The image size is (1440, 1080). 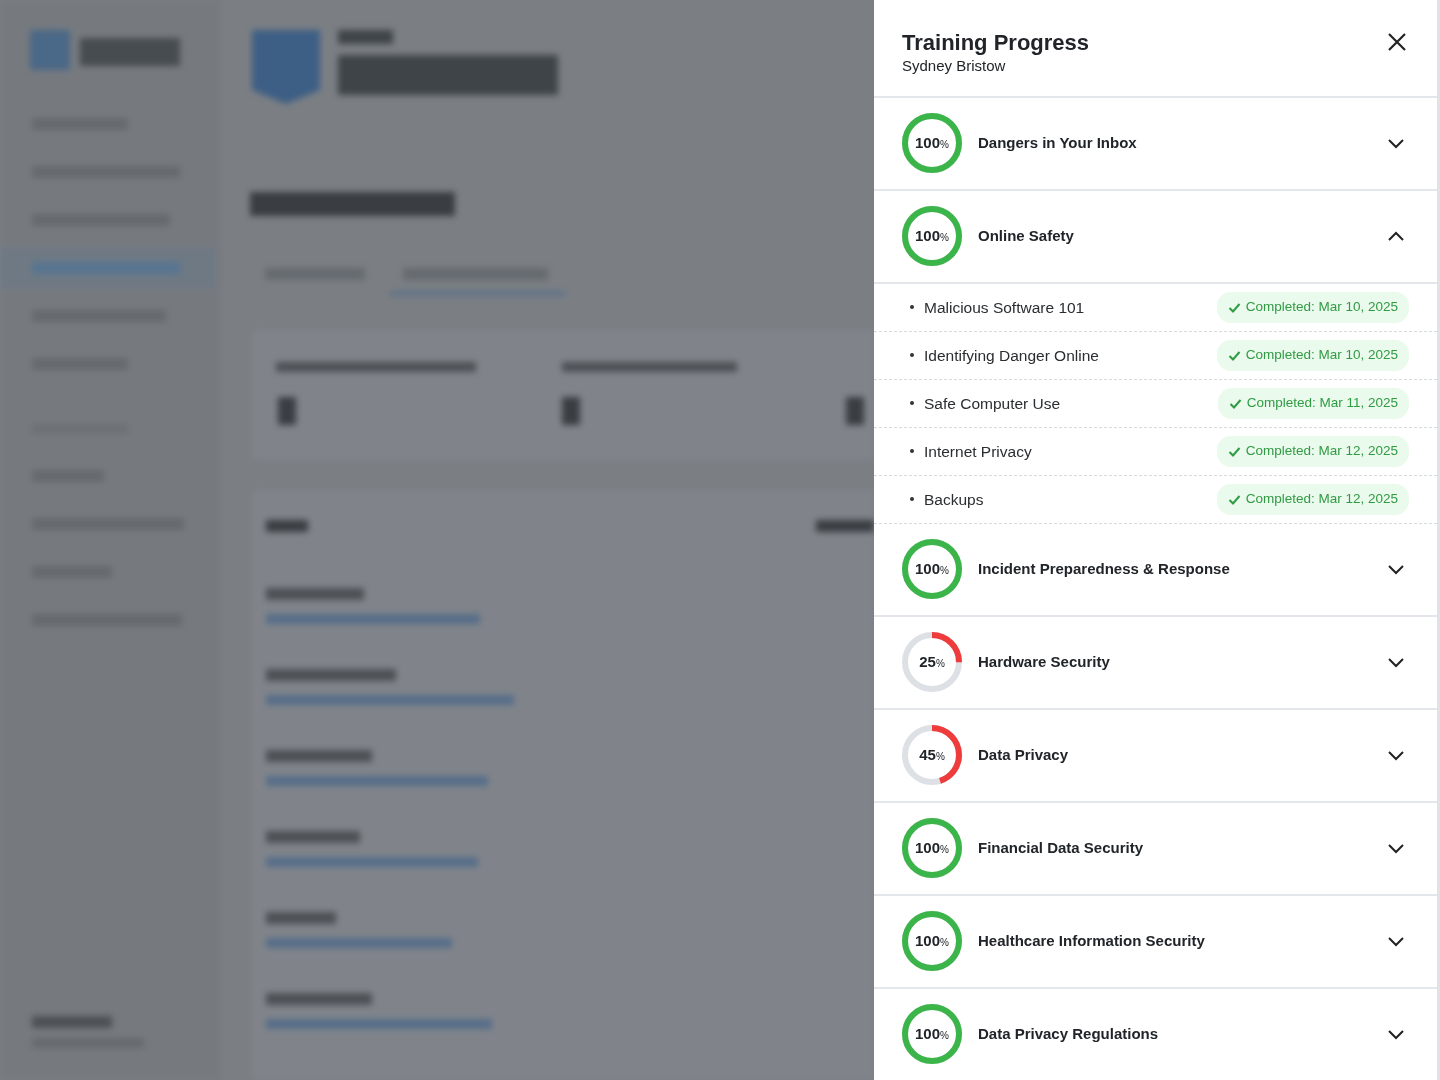 I want to click on lesson-name: Internet Privacy, so click(x=978, y=451).